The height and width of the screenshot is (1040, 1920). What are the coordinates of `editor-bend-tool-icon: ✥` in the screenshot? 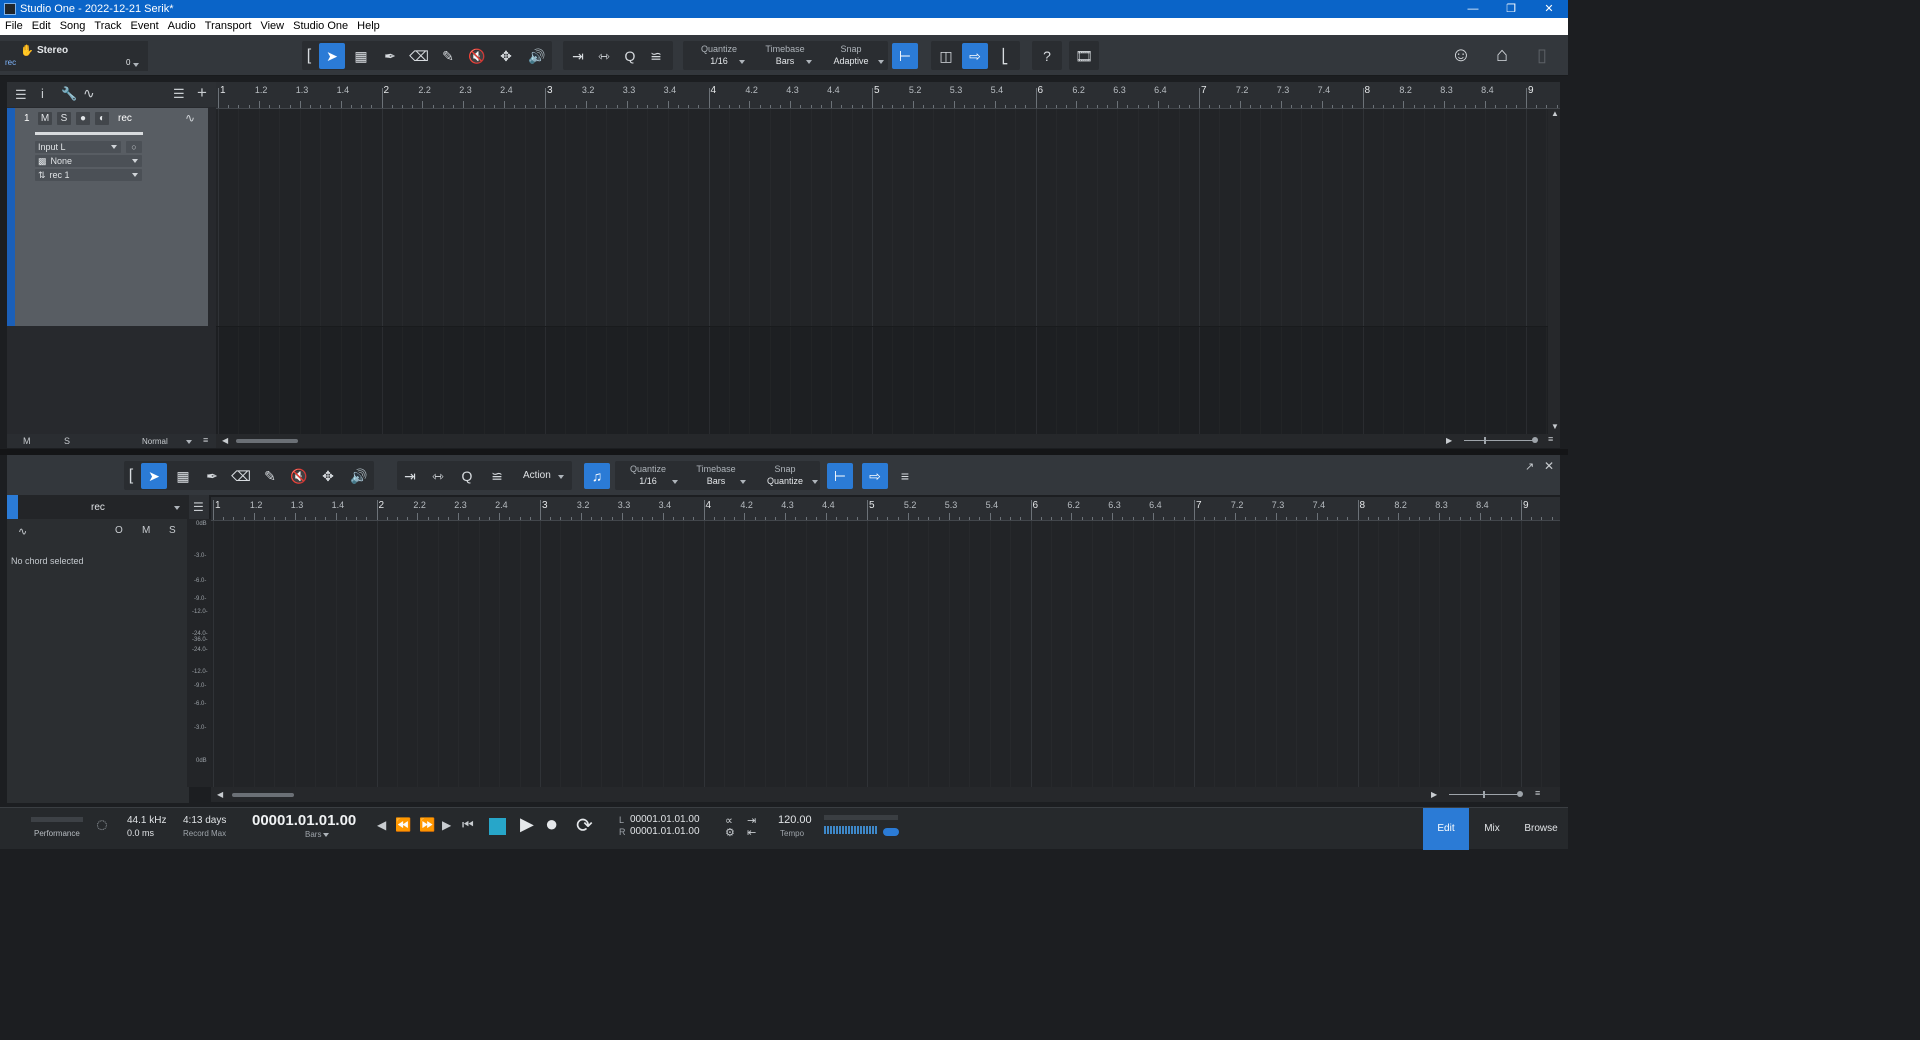 It's located at (328, 476).